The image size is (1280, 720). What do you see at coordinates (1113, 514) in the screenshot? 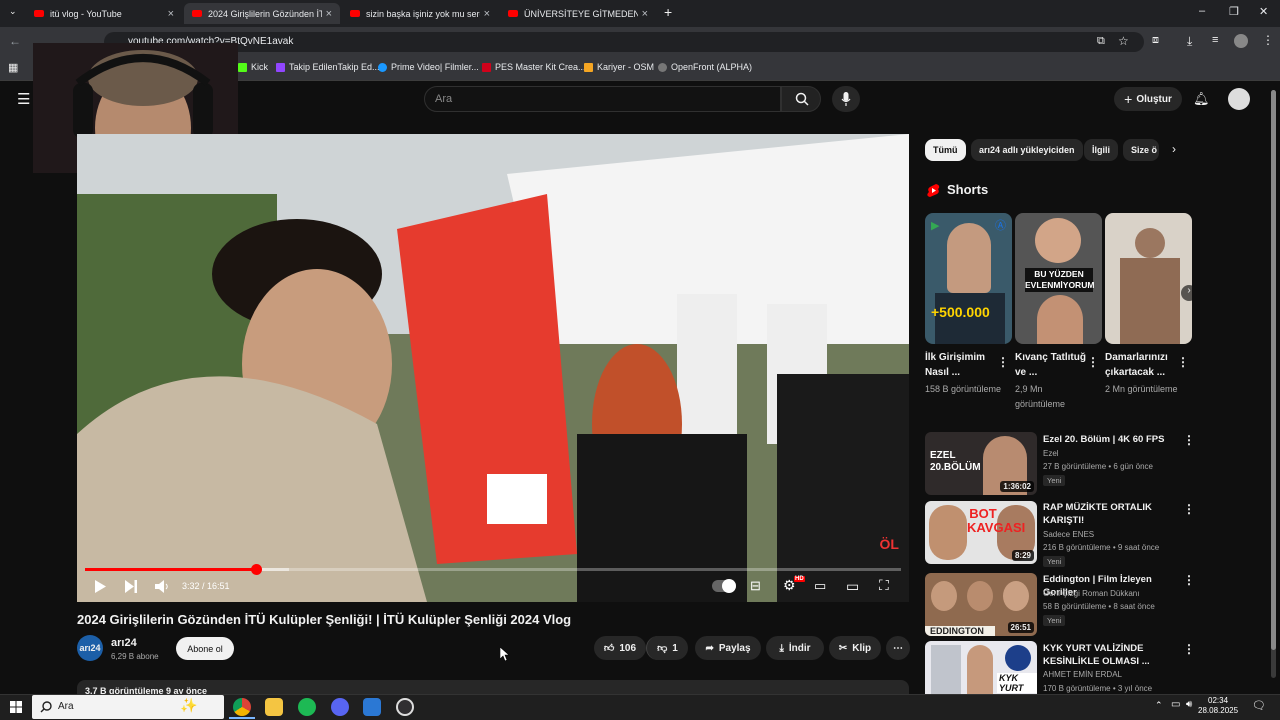
I see `recommended-title: RAP MÜZİKTE ORTALIK KARIŞTI!` at bounding box center [1113, 514].